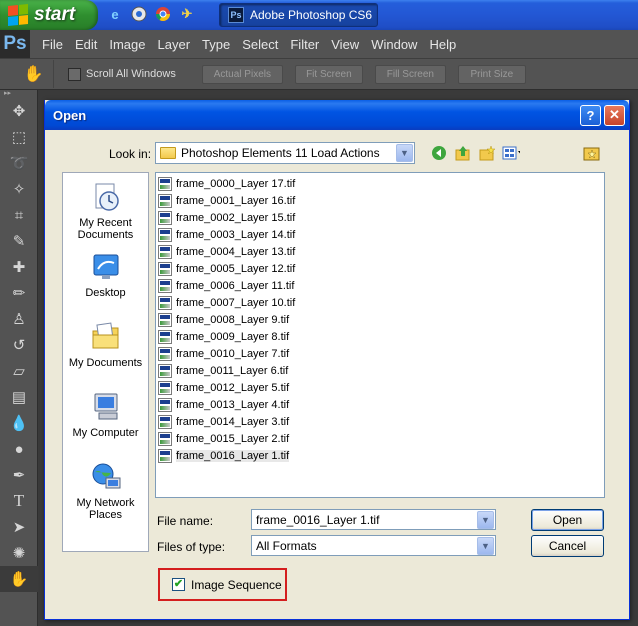  What do you see at coordinates (592, 153) in the screenshot?
I see `tools-folder-icon` at bounding box center [592, 153].